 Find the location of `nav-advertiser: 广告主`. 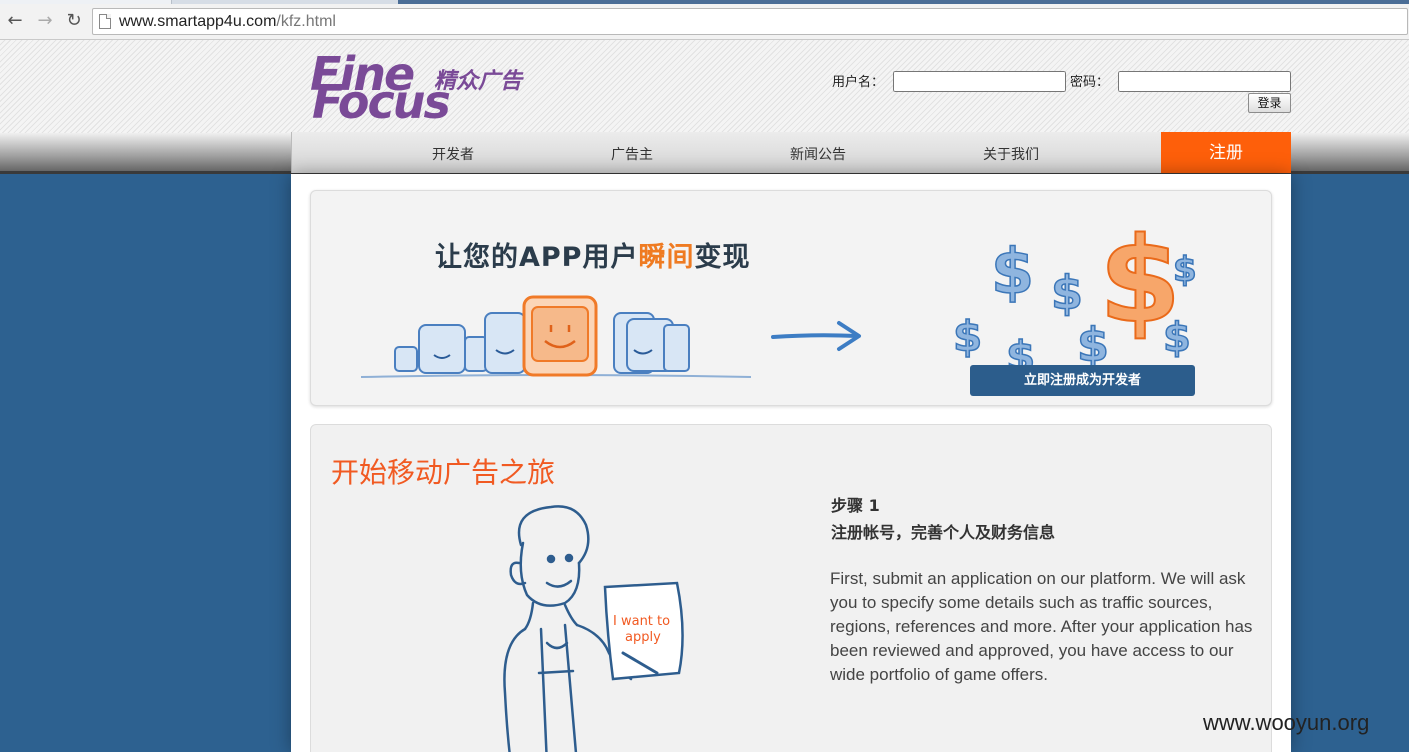

nav-advertiser: 广告主 is located at coordinates (632, 154).